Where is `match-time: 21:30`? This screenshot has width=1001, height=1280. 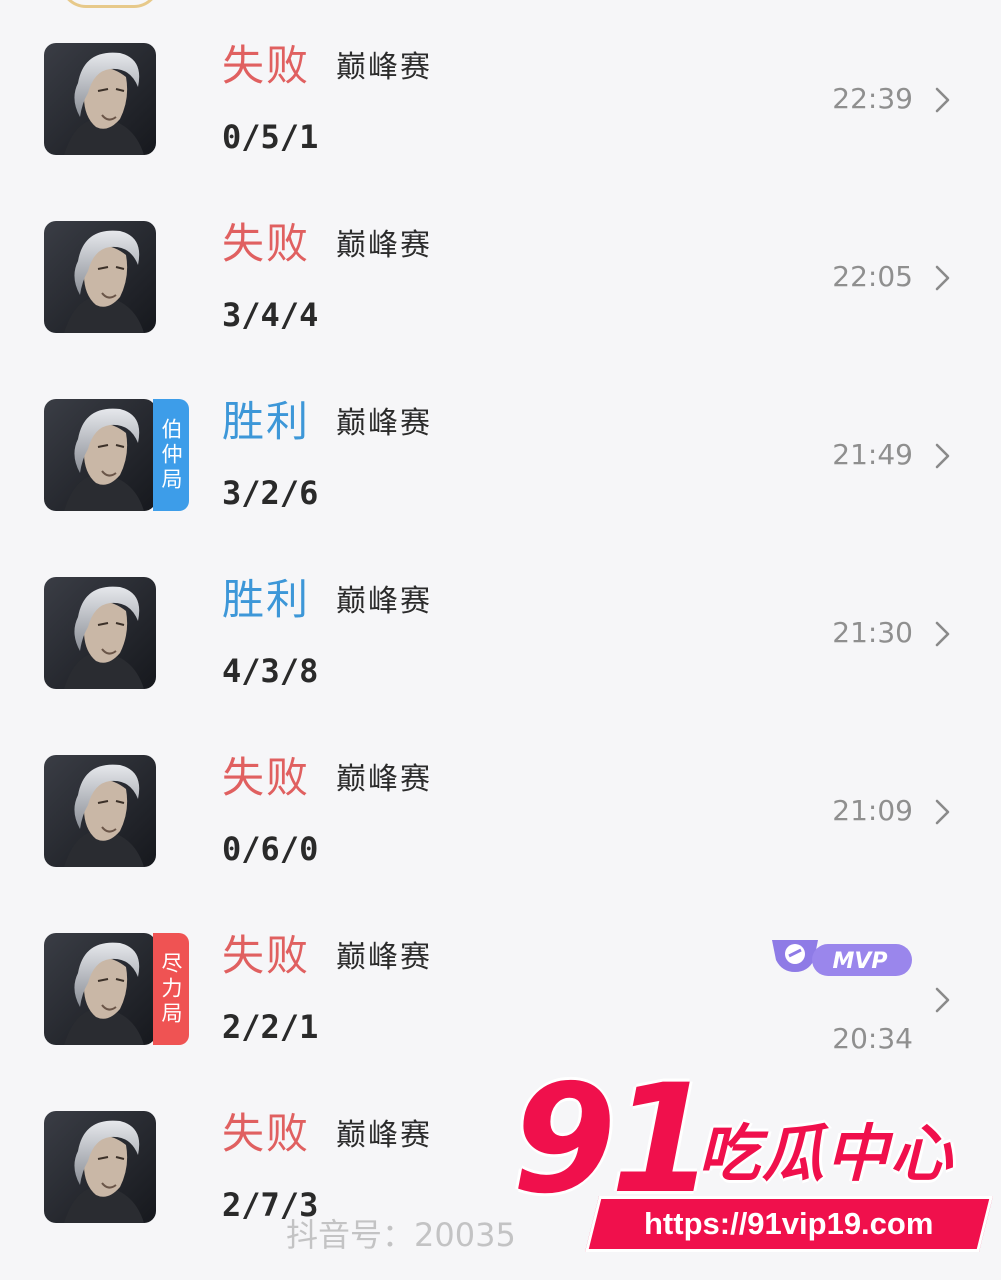
match-time: 21:30 is located at coordinates (872, 632).